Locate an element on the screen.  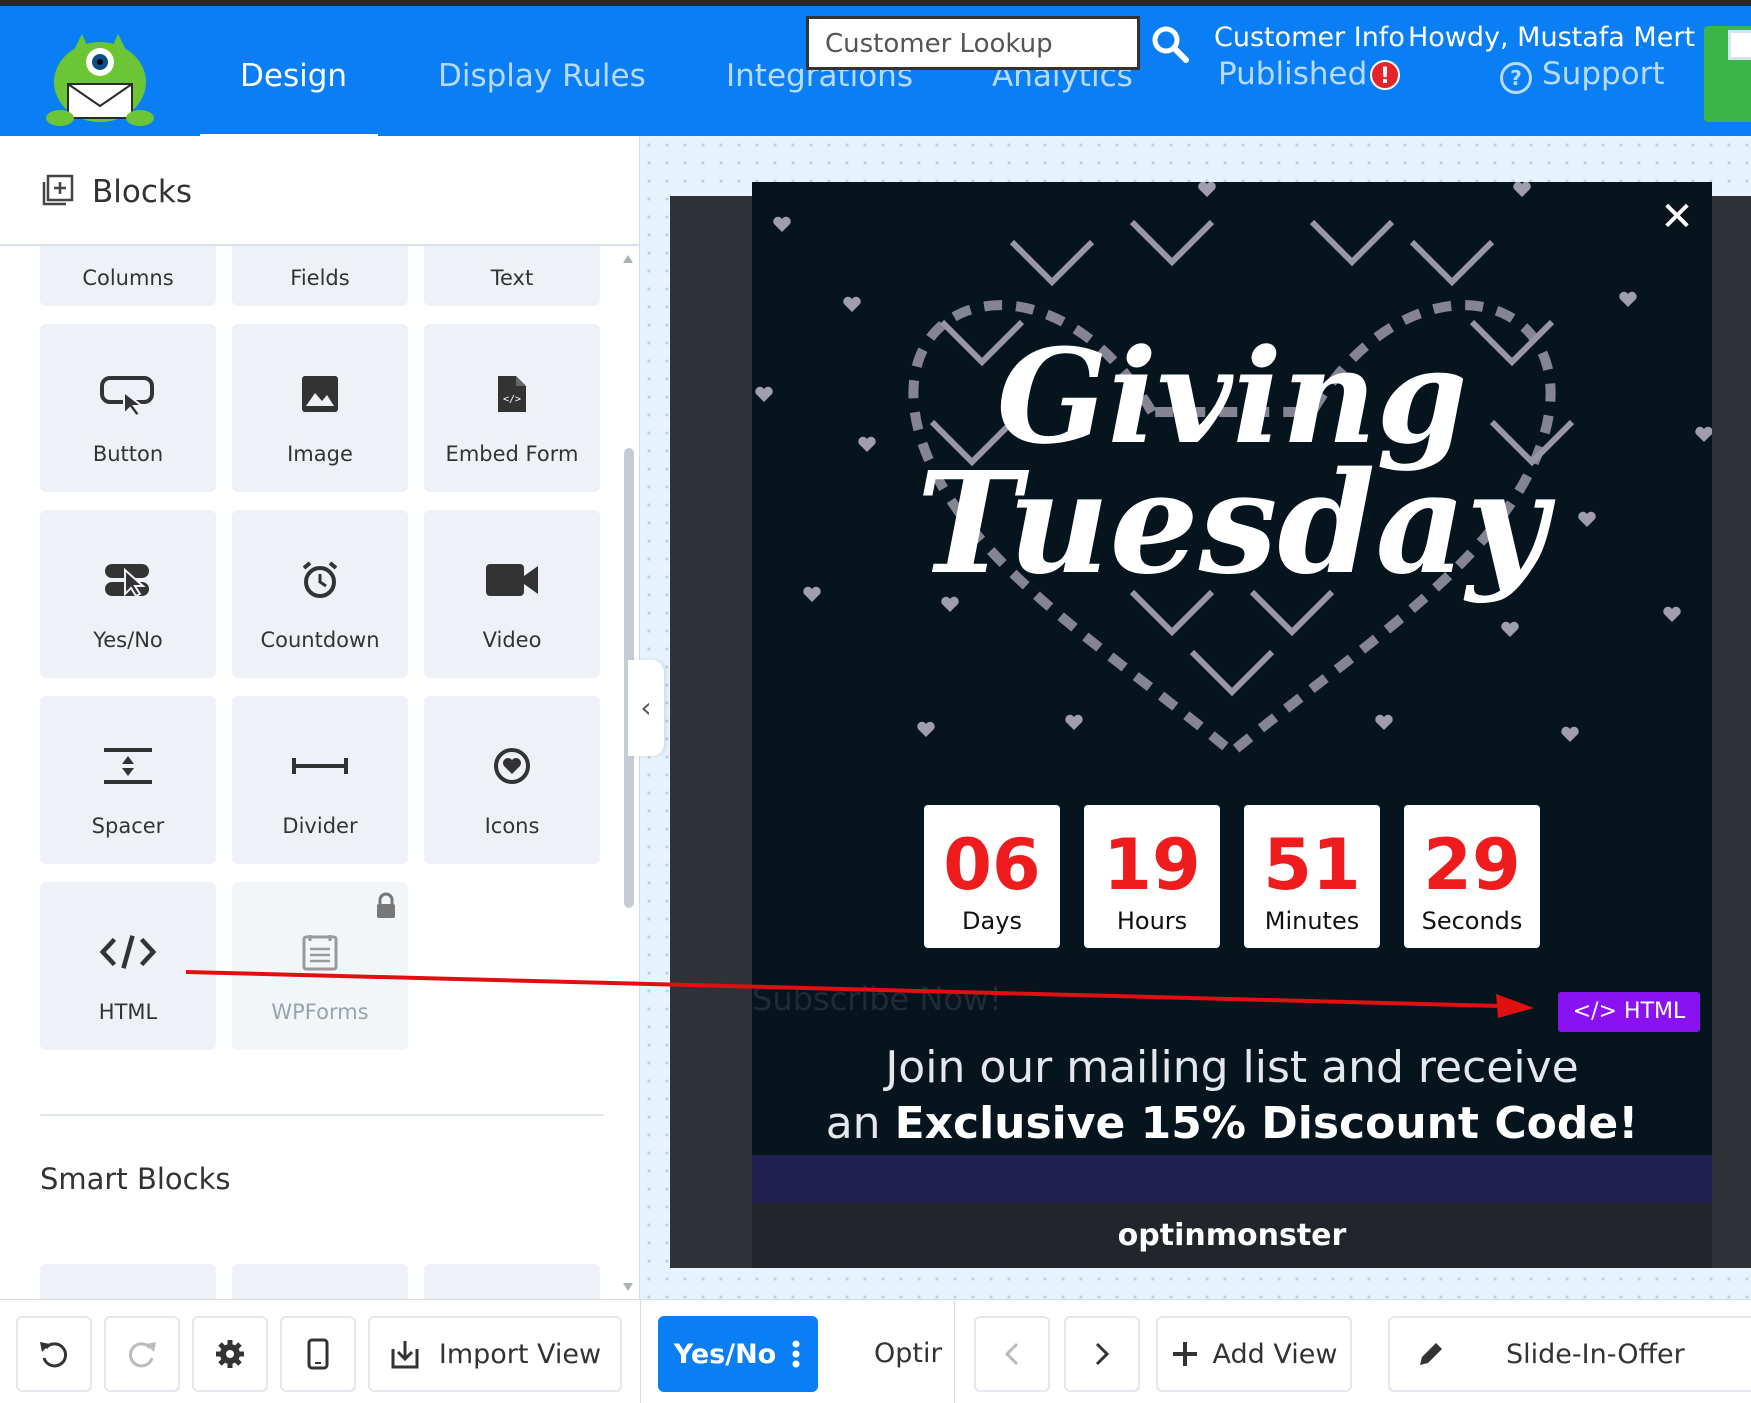
block-label: HTML is located at coordinates (128, 1012).